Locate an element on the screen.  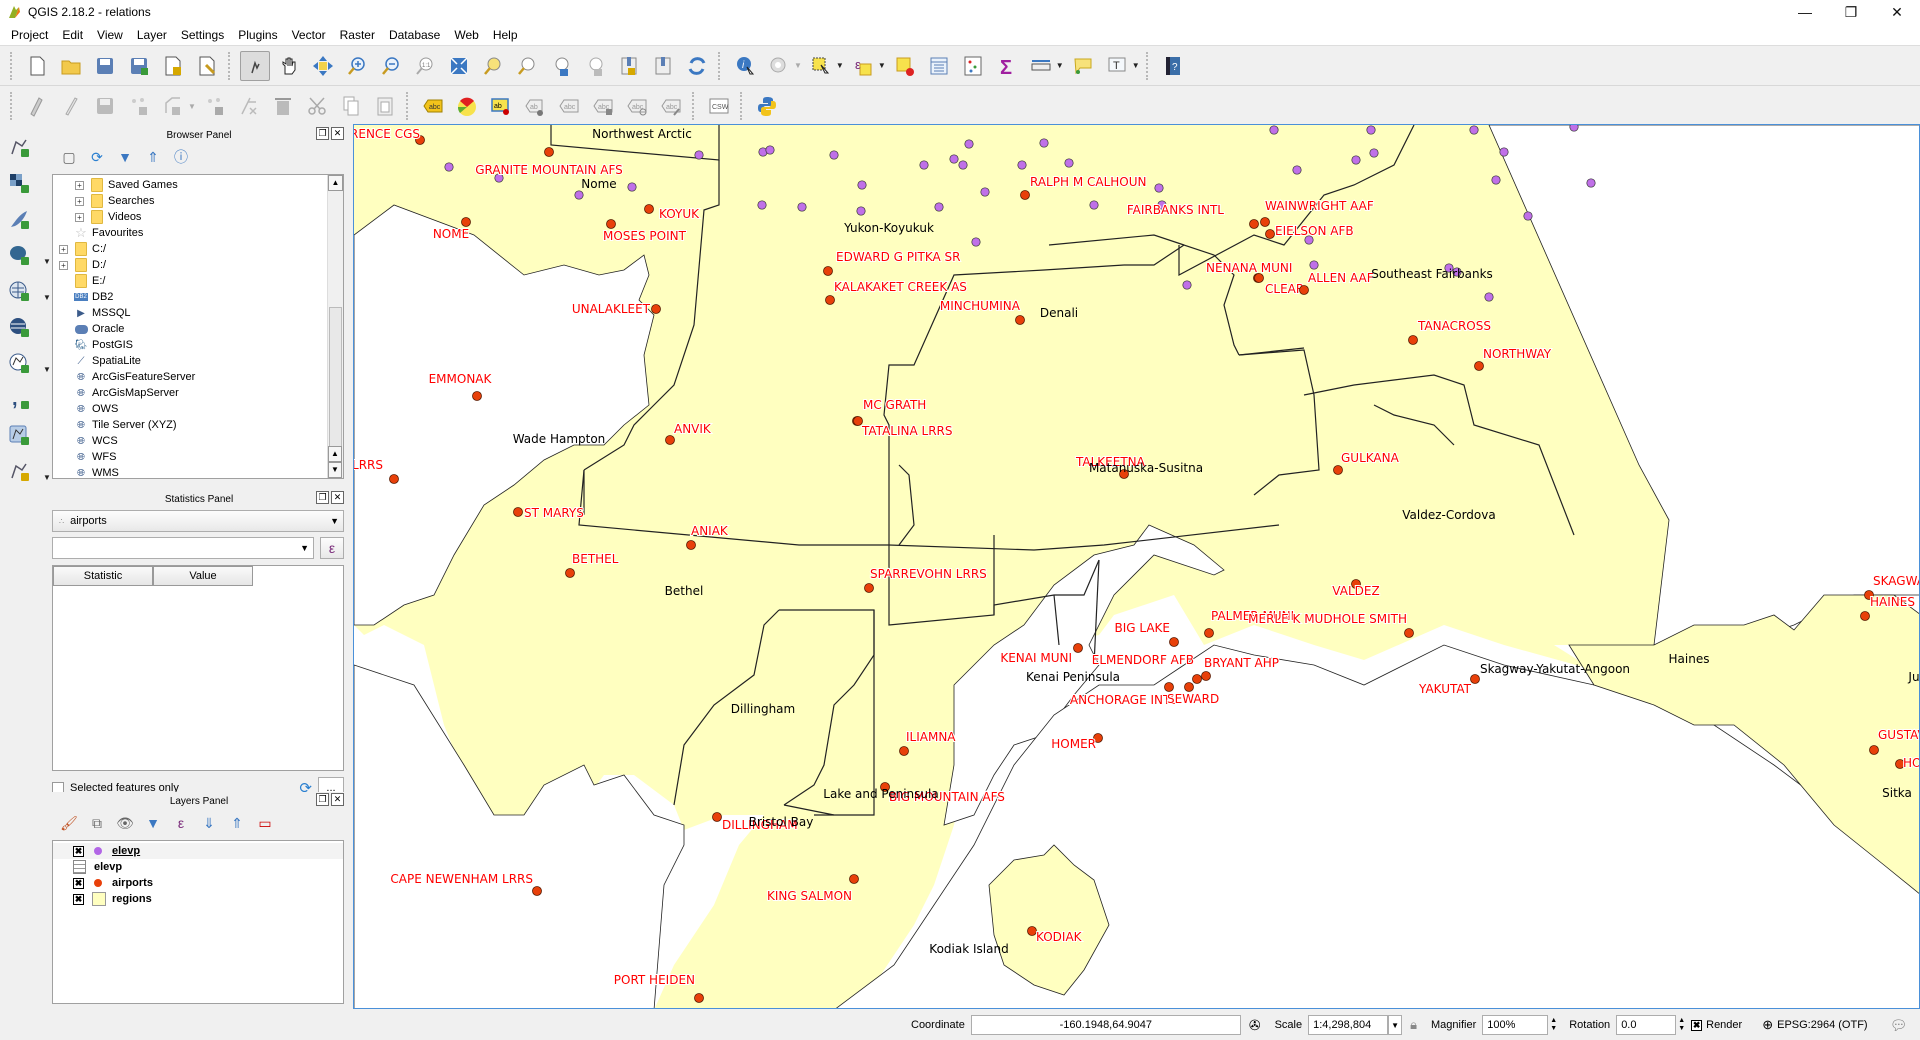
new-shapefile-button: ▼ is located at coordinates (27, 471).